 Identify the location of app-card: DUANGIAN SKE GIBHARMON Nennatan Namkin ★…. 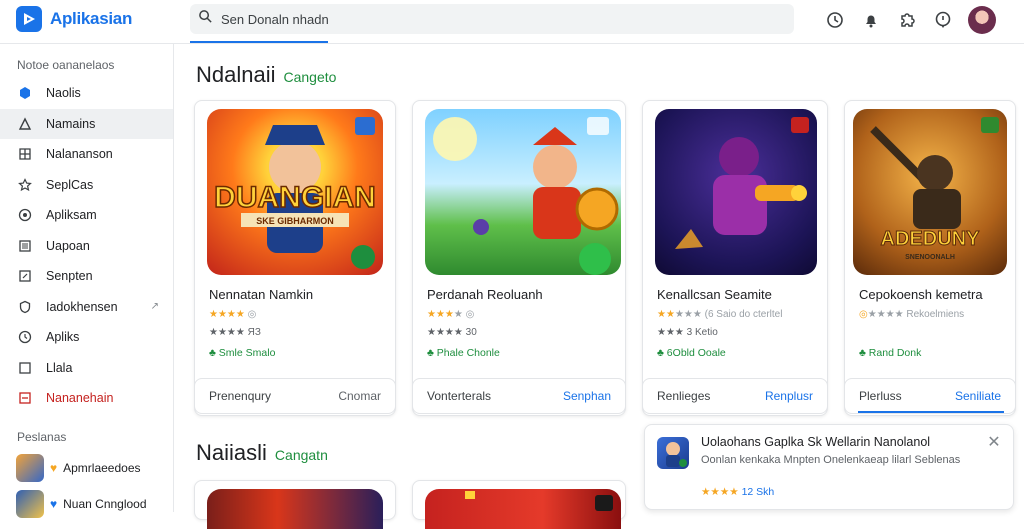
(295, 258).